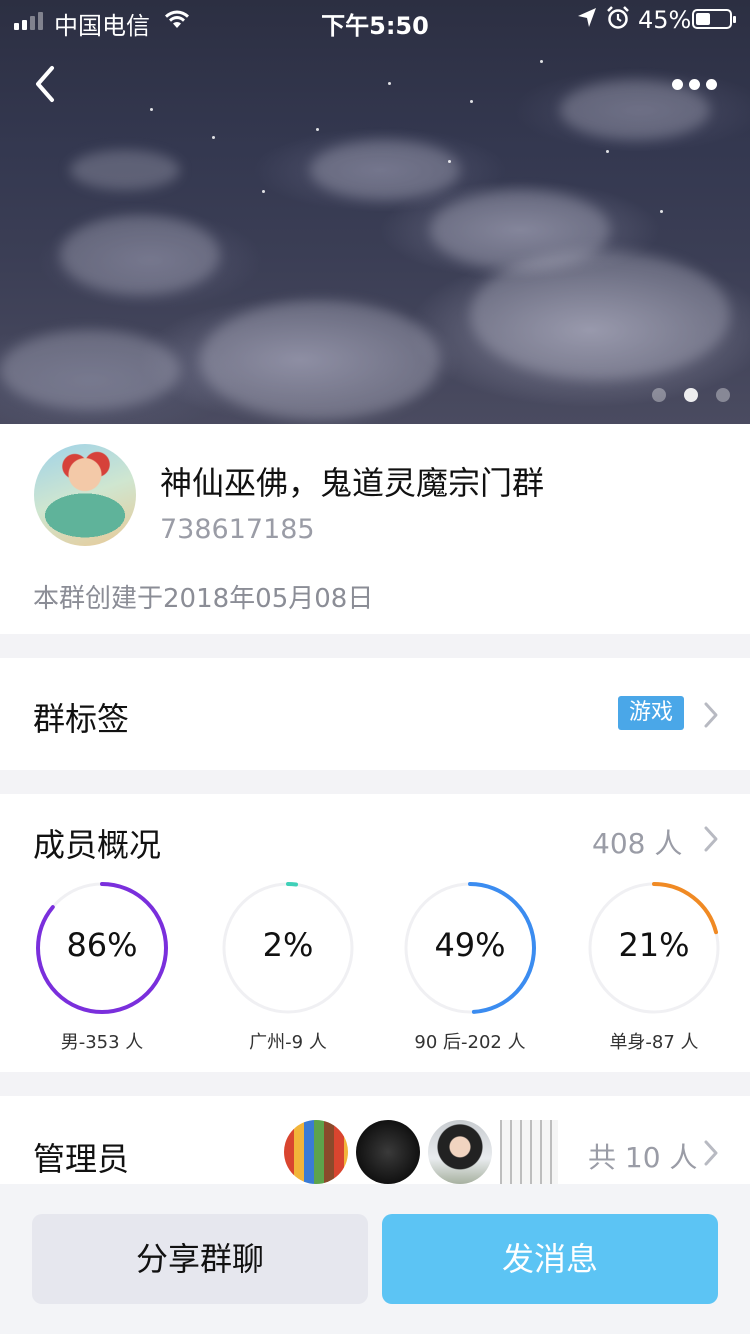  Describe the element at coordinates (637, 843) in the screenshot. I see `members-count: 408 人` at that location.